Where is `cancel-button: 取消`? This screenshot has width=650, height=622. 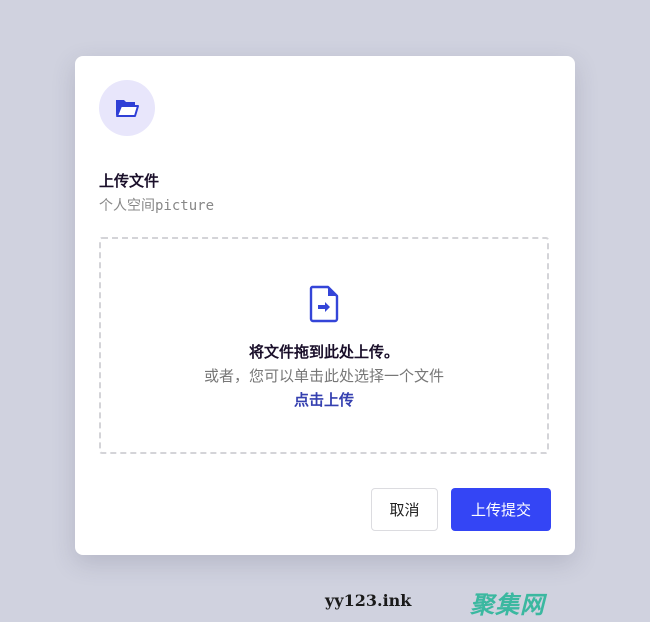
cancel-button: 取消 is located at coordinates (404, 509).